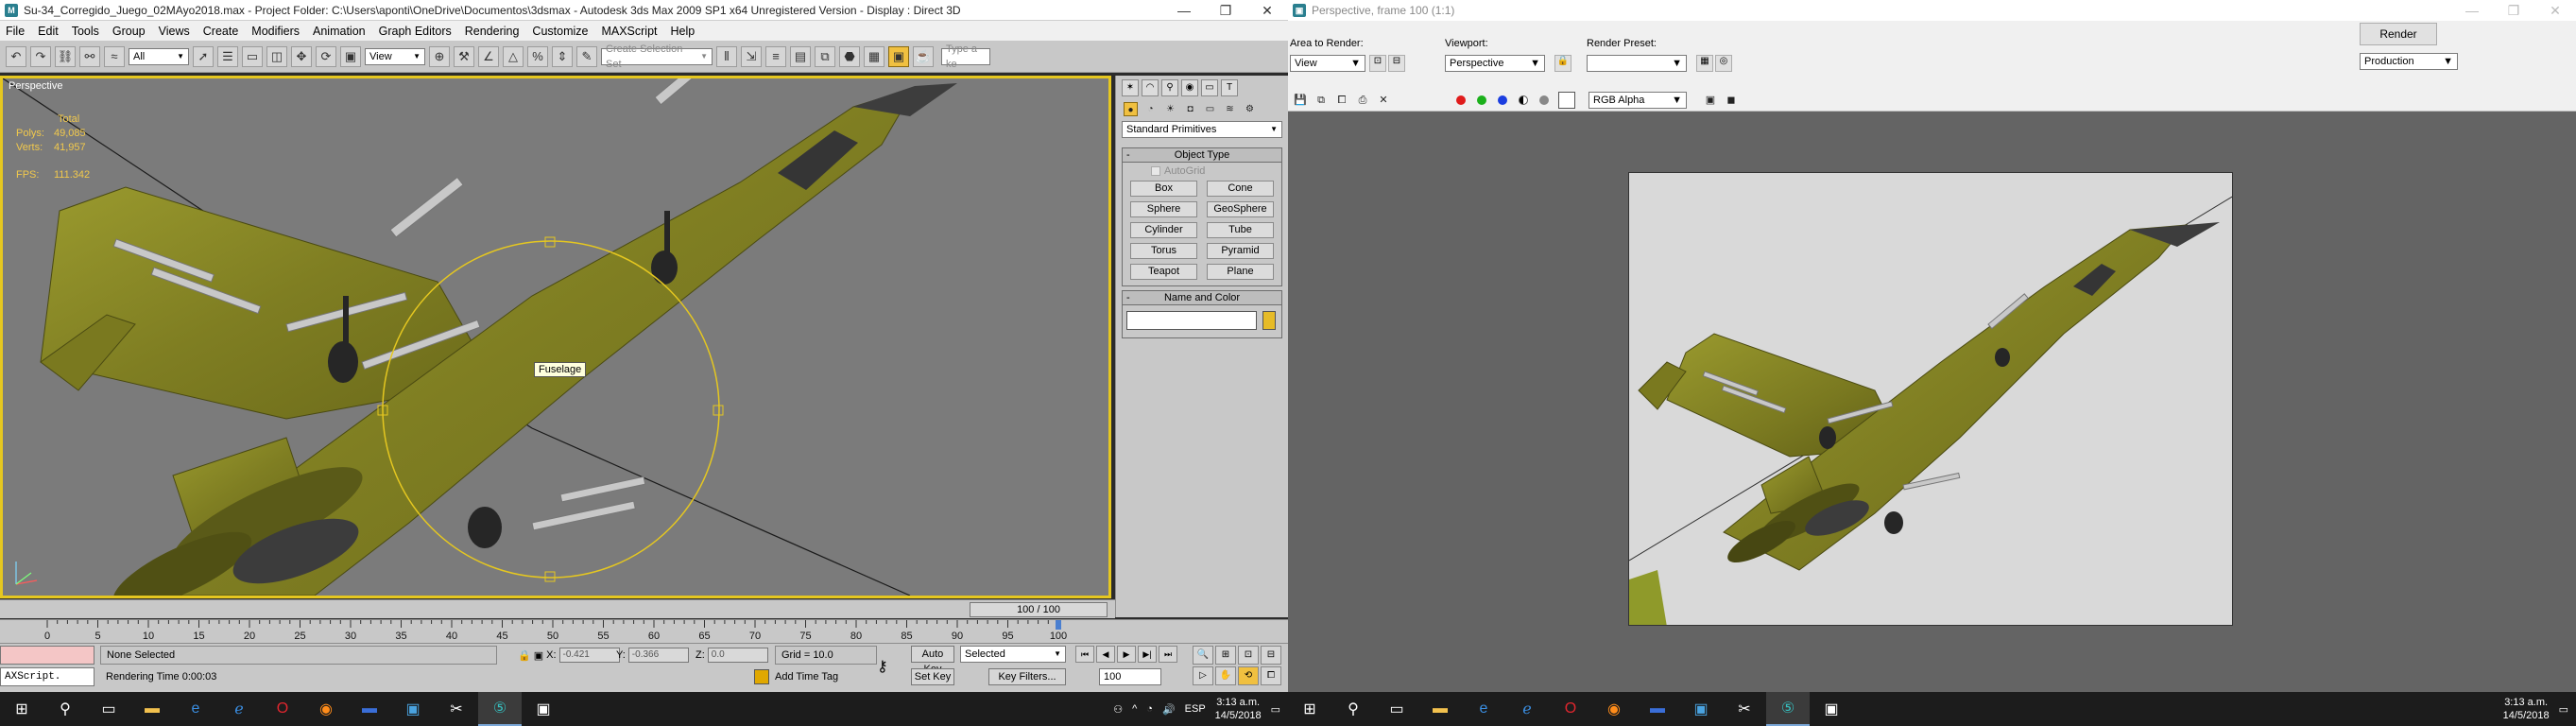  What do you see at coordinates (203, 56) in the screenshot?
I see `select-object-icon: ➚` at bounding box center [203, 56].